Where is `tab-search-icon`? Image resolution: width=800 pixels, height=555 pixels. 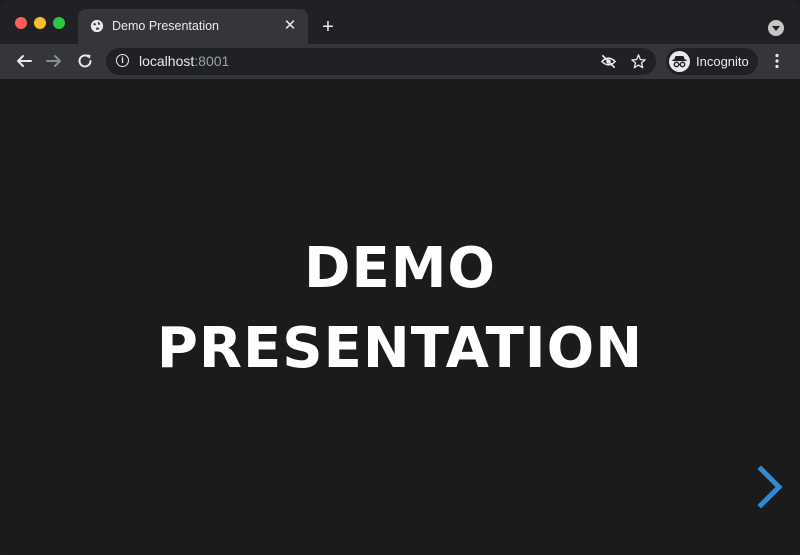 tab-search-icon is located at coordinates (776, 28).